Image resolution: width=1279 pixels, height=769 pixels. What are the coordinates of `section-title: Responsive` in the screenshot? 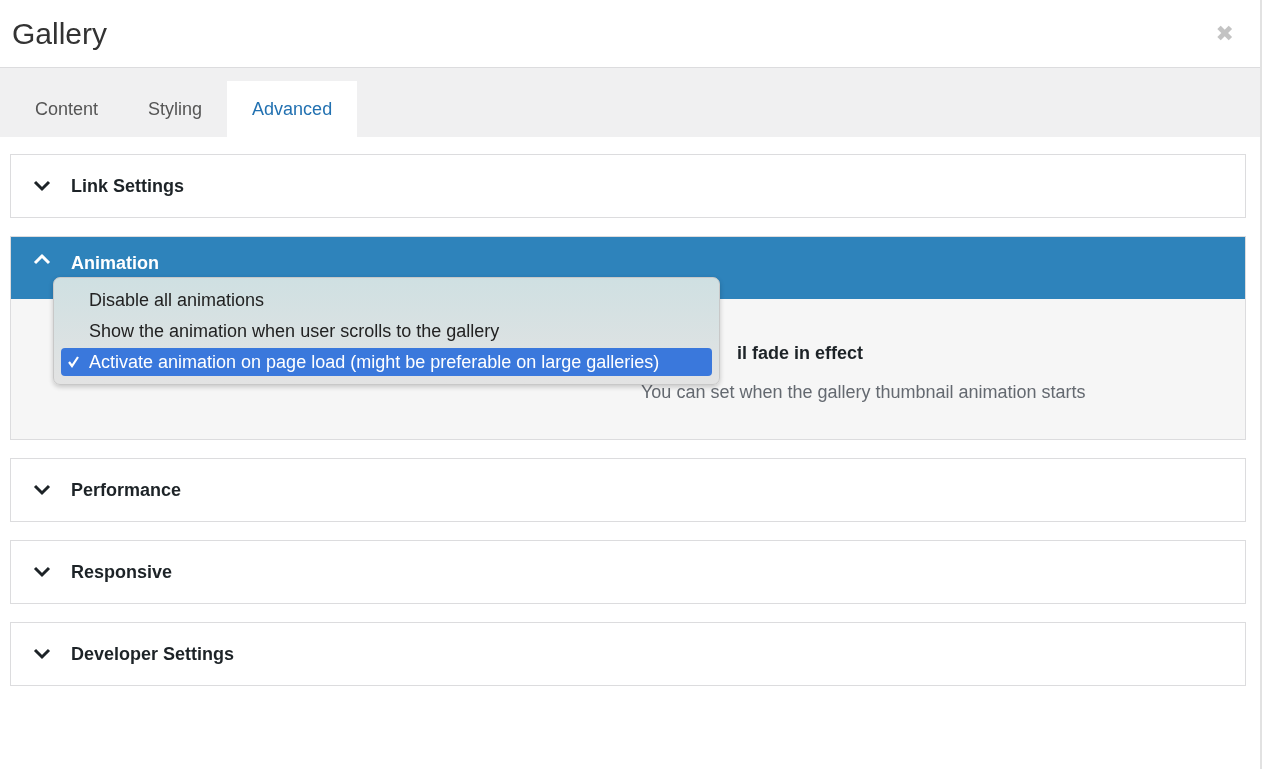 It's located at (122, 572).